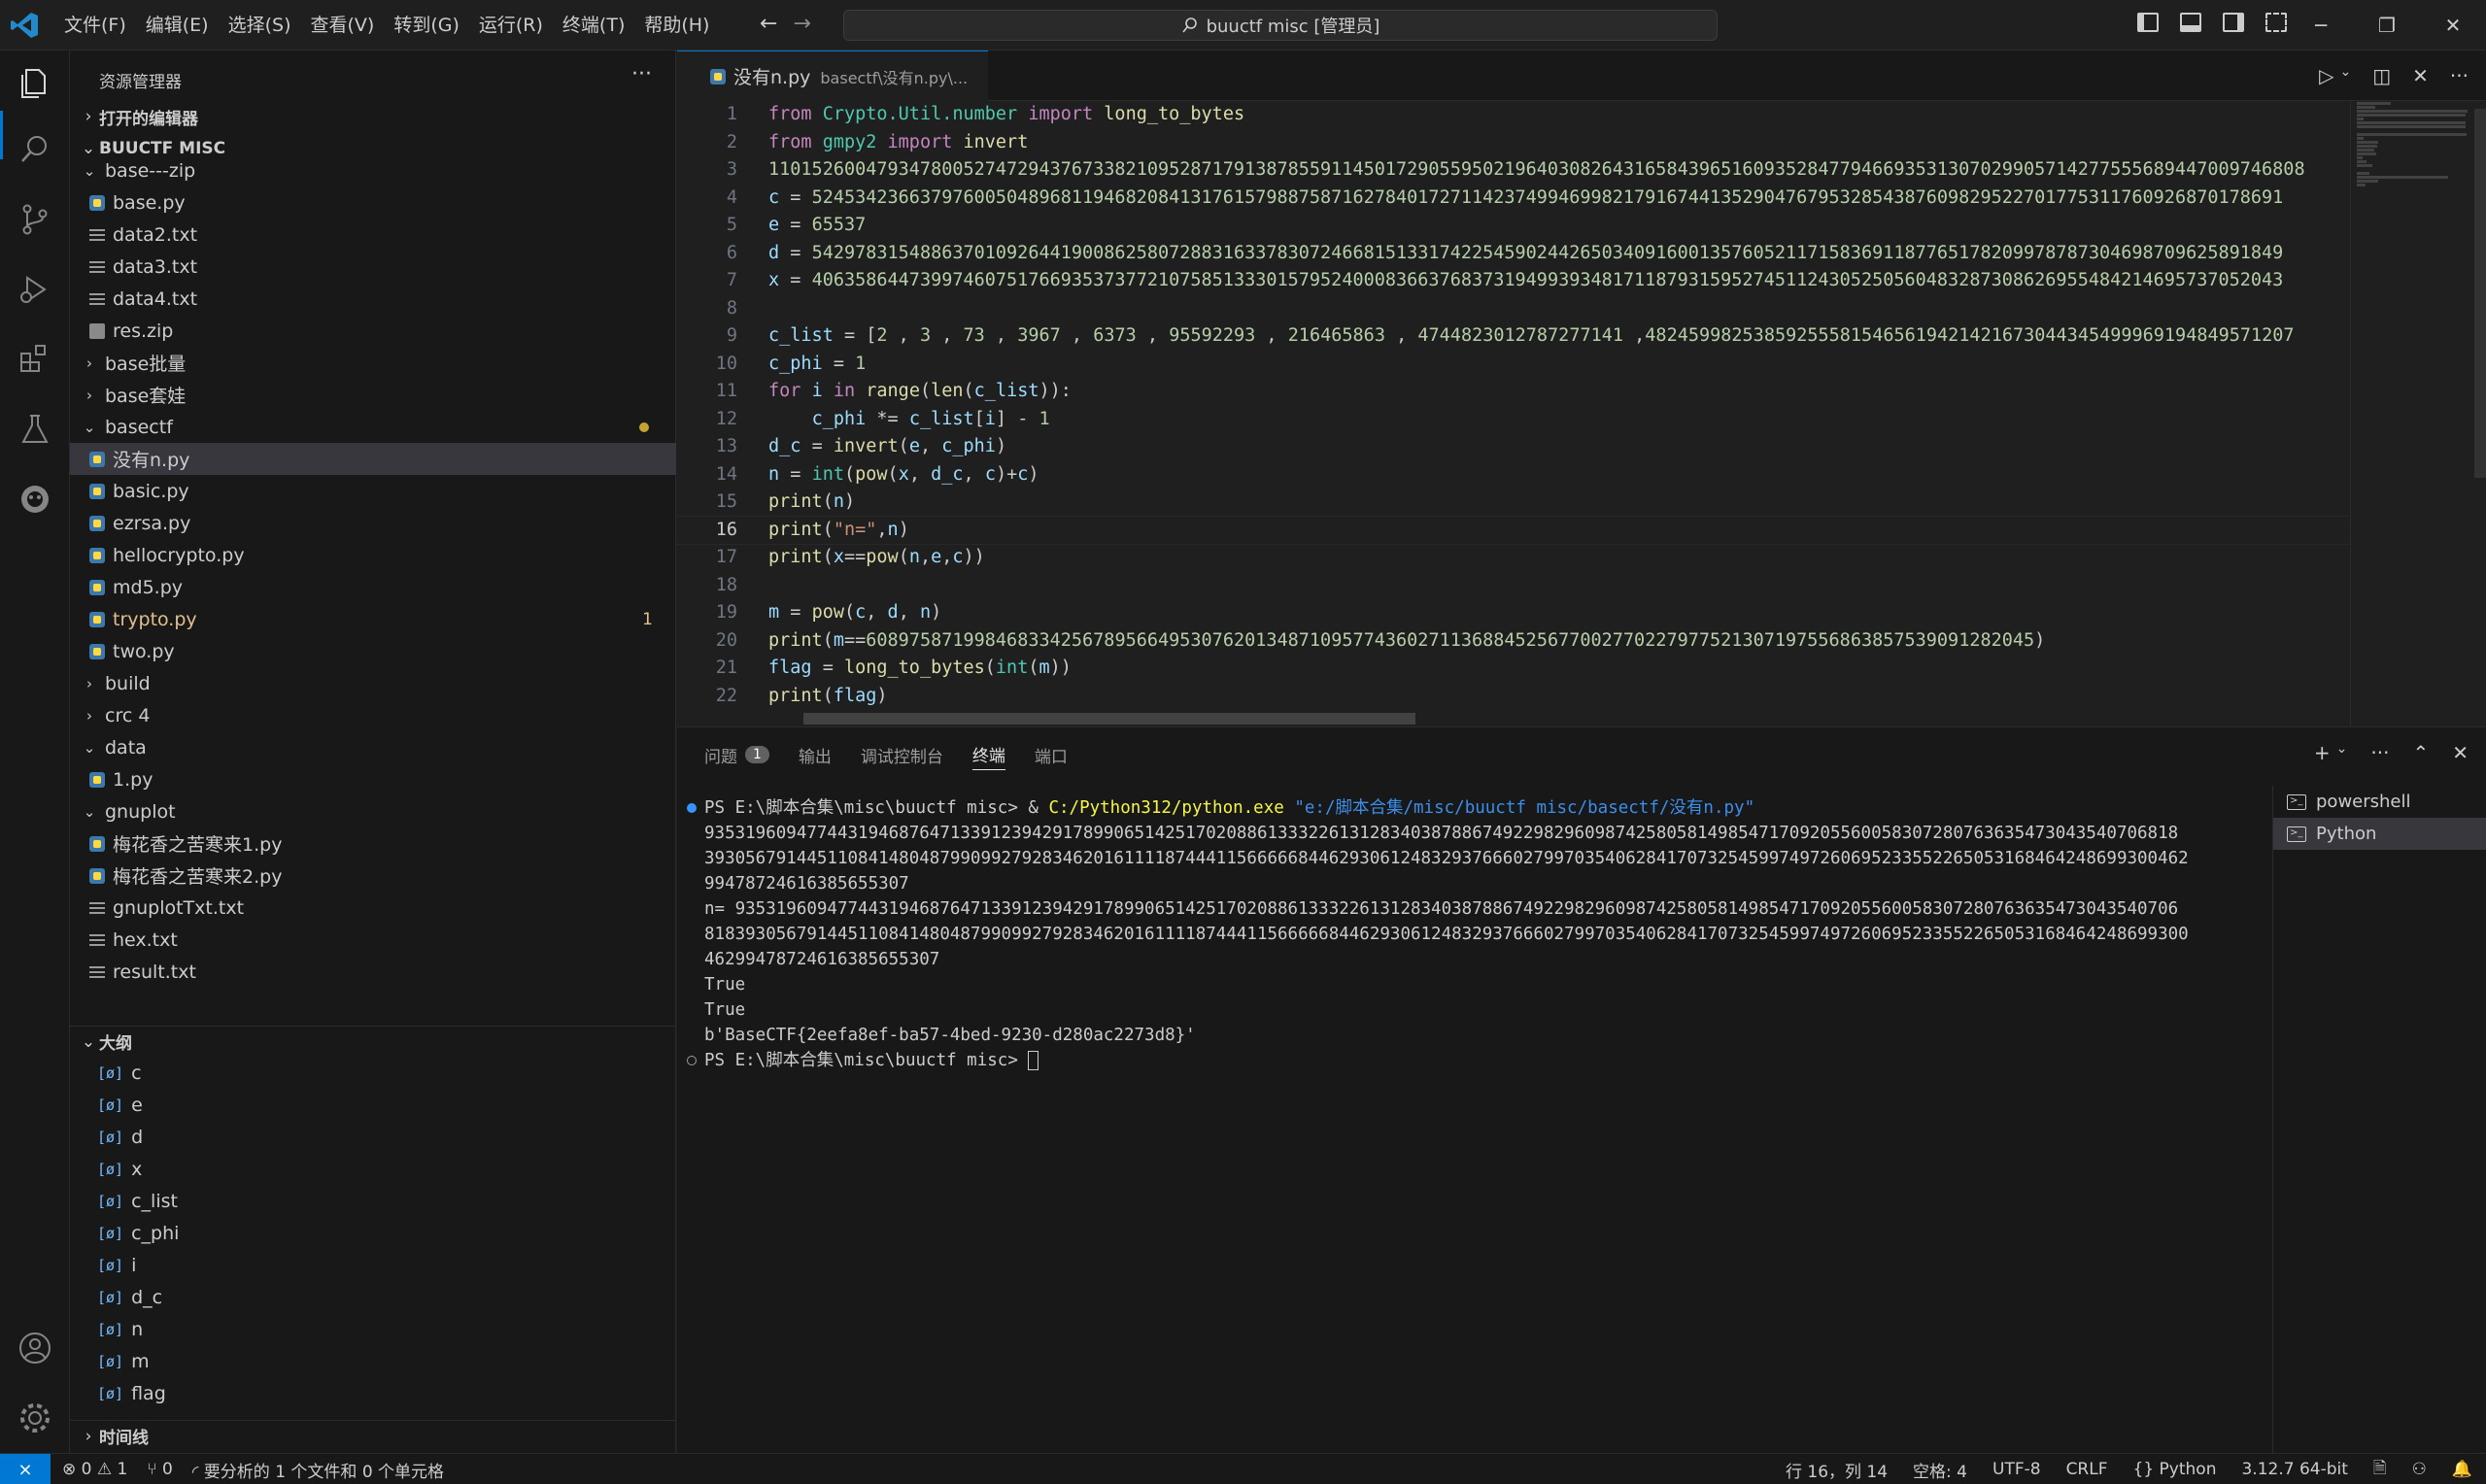 This screenshot has width=2486, height=1484. I want to click on split-editor-icon: ◫, so click(2381, 76).